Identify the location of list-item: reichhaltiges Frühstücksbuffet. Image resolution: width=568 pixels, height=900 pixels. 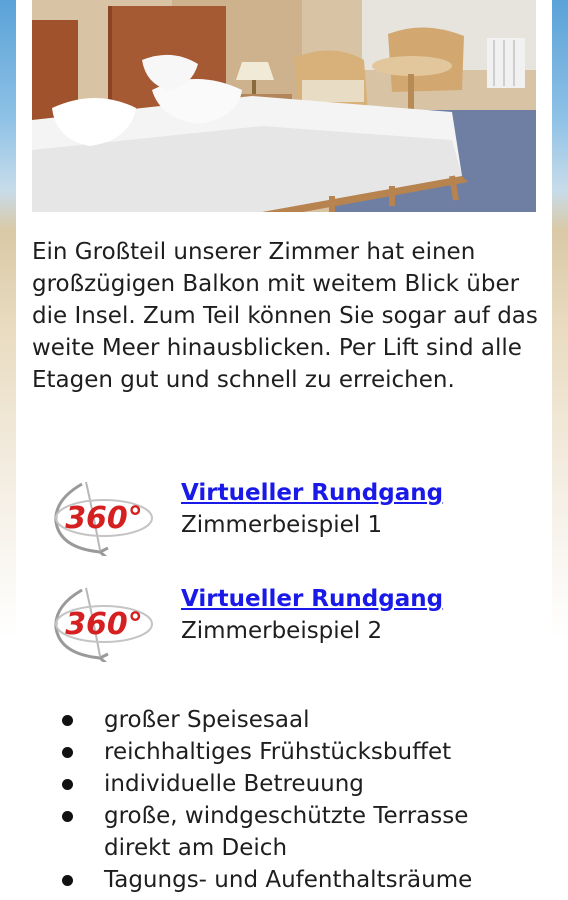
(297, 752).